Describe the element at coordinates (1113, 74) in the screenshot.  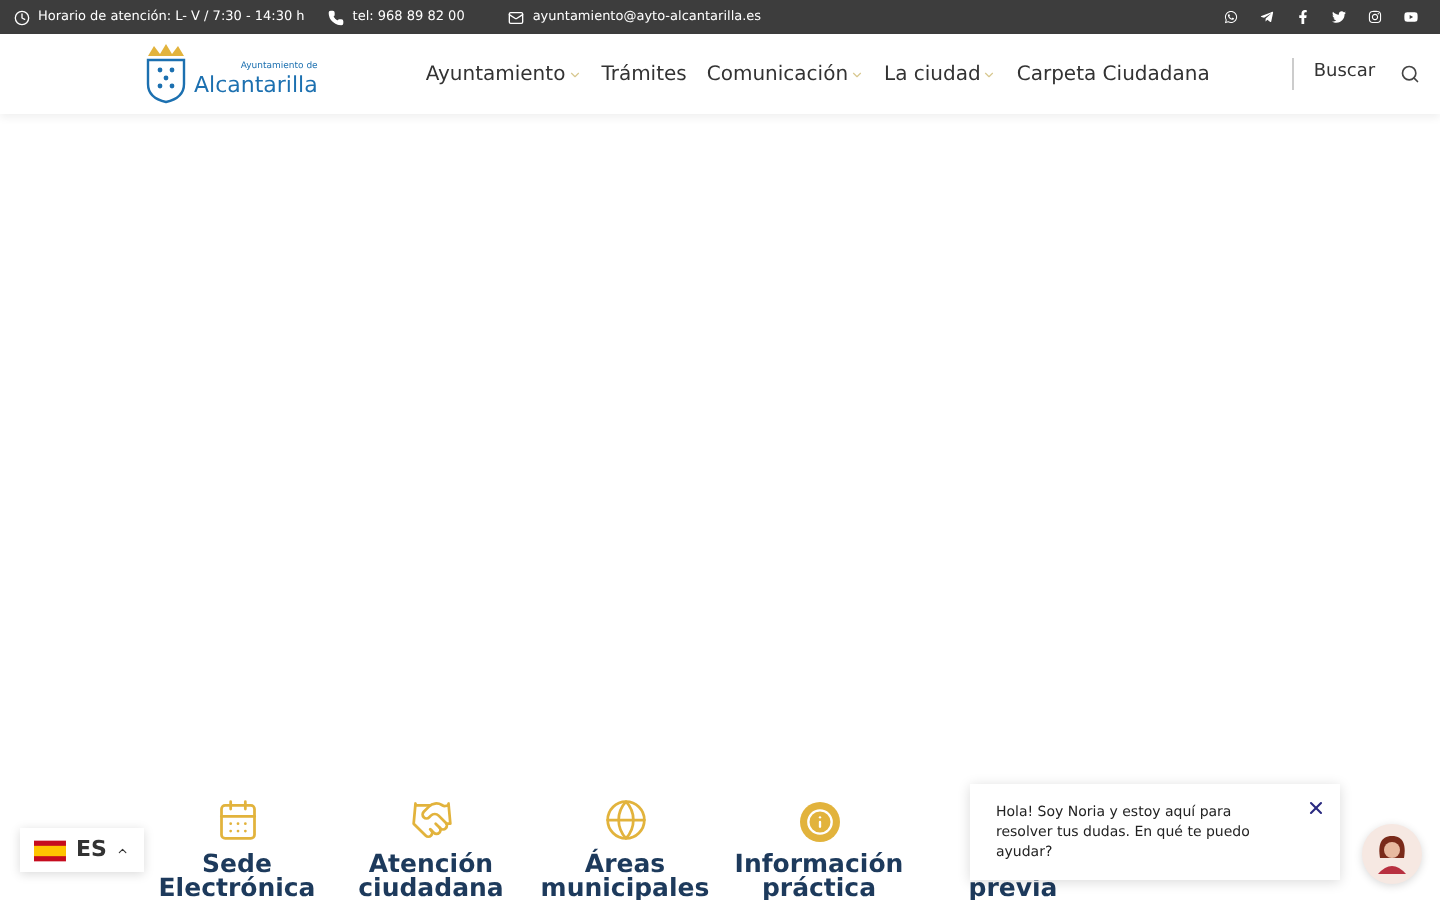
I see `nav-link: Carpeta Ciudadana` at that location.